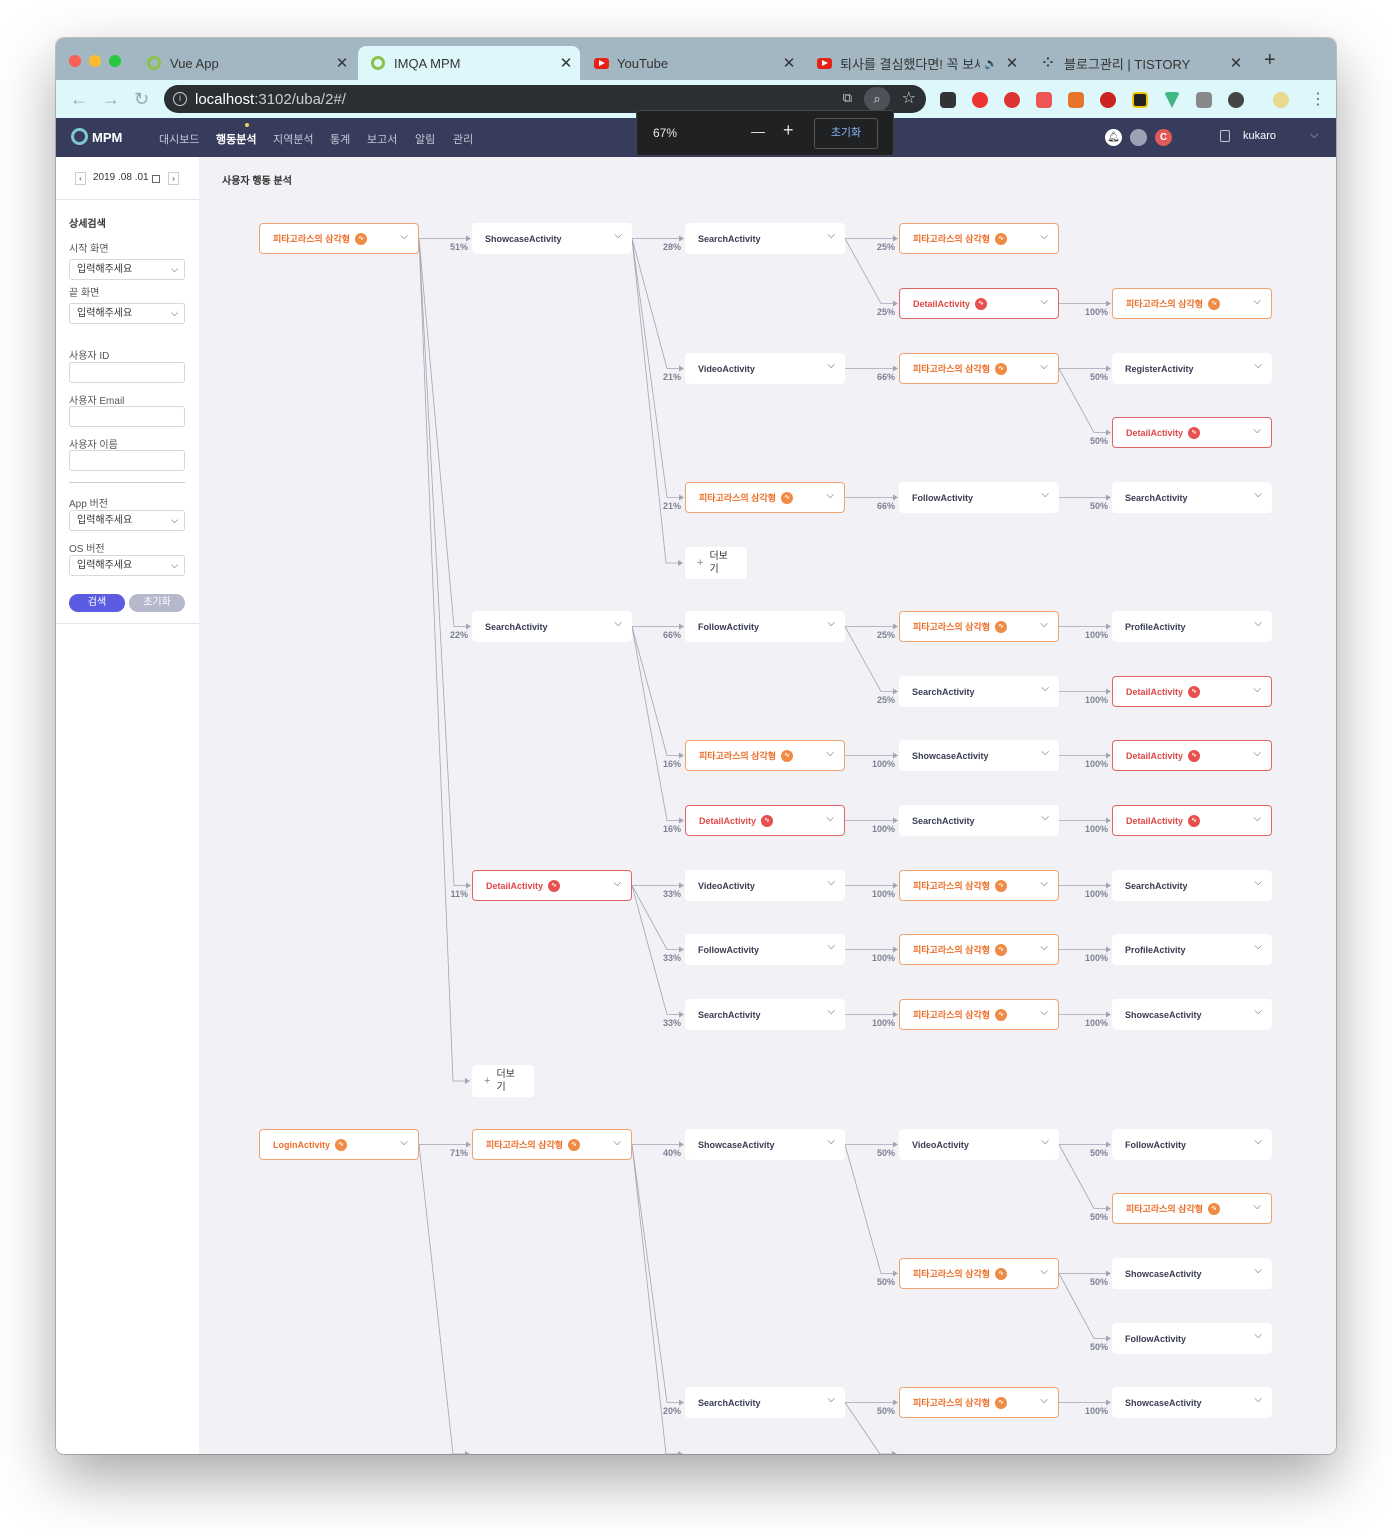 This screenshot has height=1529, width=1392. Describe the element at coordinates (115, 61) in the screenshot. I see `maximize-window-button` at that location.